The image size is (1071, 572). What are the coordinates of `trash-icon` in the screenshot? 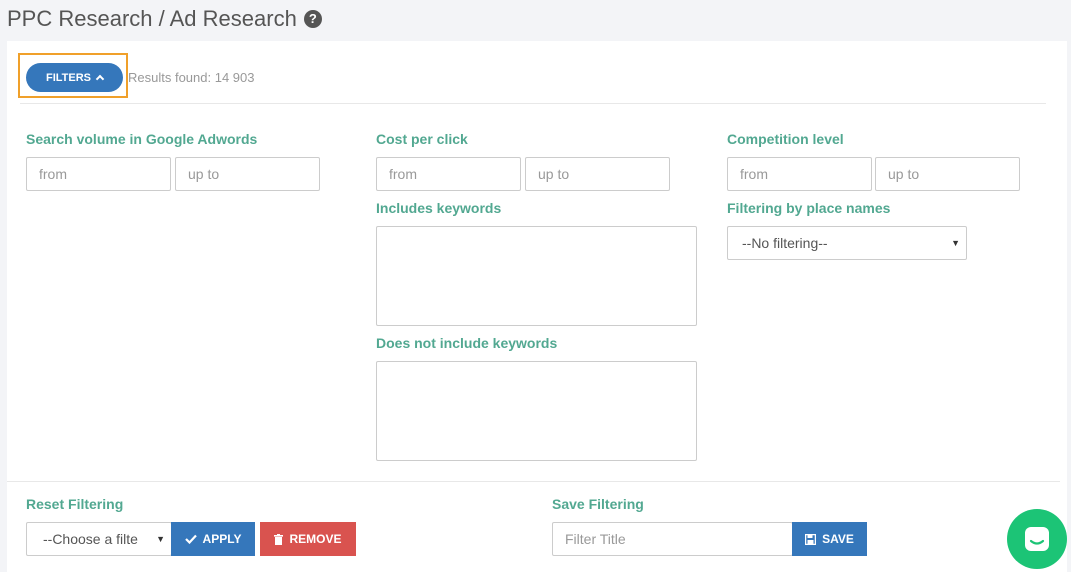 It's located at (279, 539).